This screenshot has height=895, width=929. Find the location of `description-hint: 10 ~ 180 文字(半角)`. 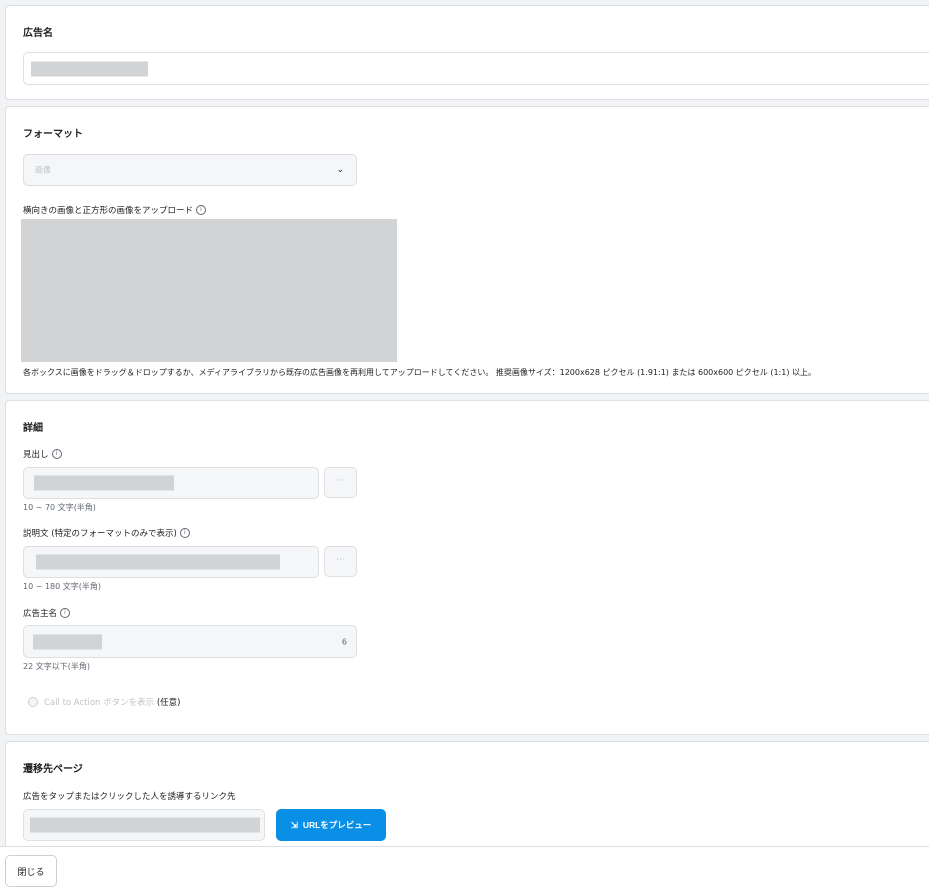

description-hint: 10 ~ 180 文字(半角) is located at coordinates (62, 586).